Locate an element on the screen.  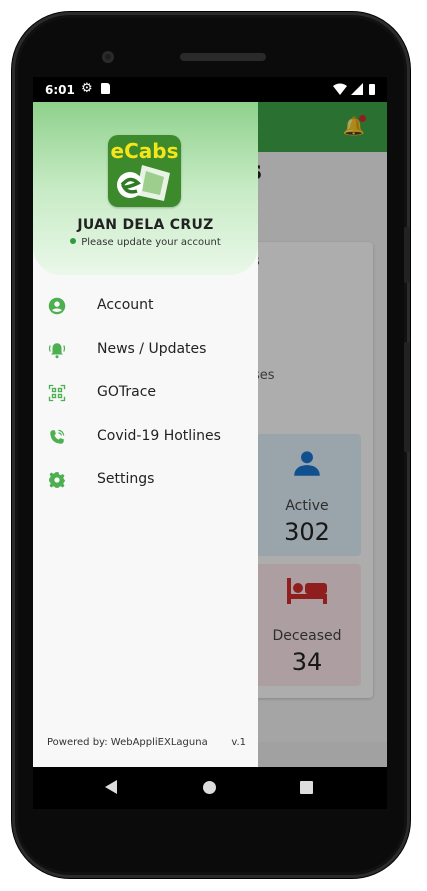
power-button is located at coordinates (407, 397).